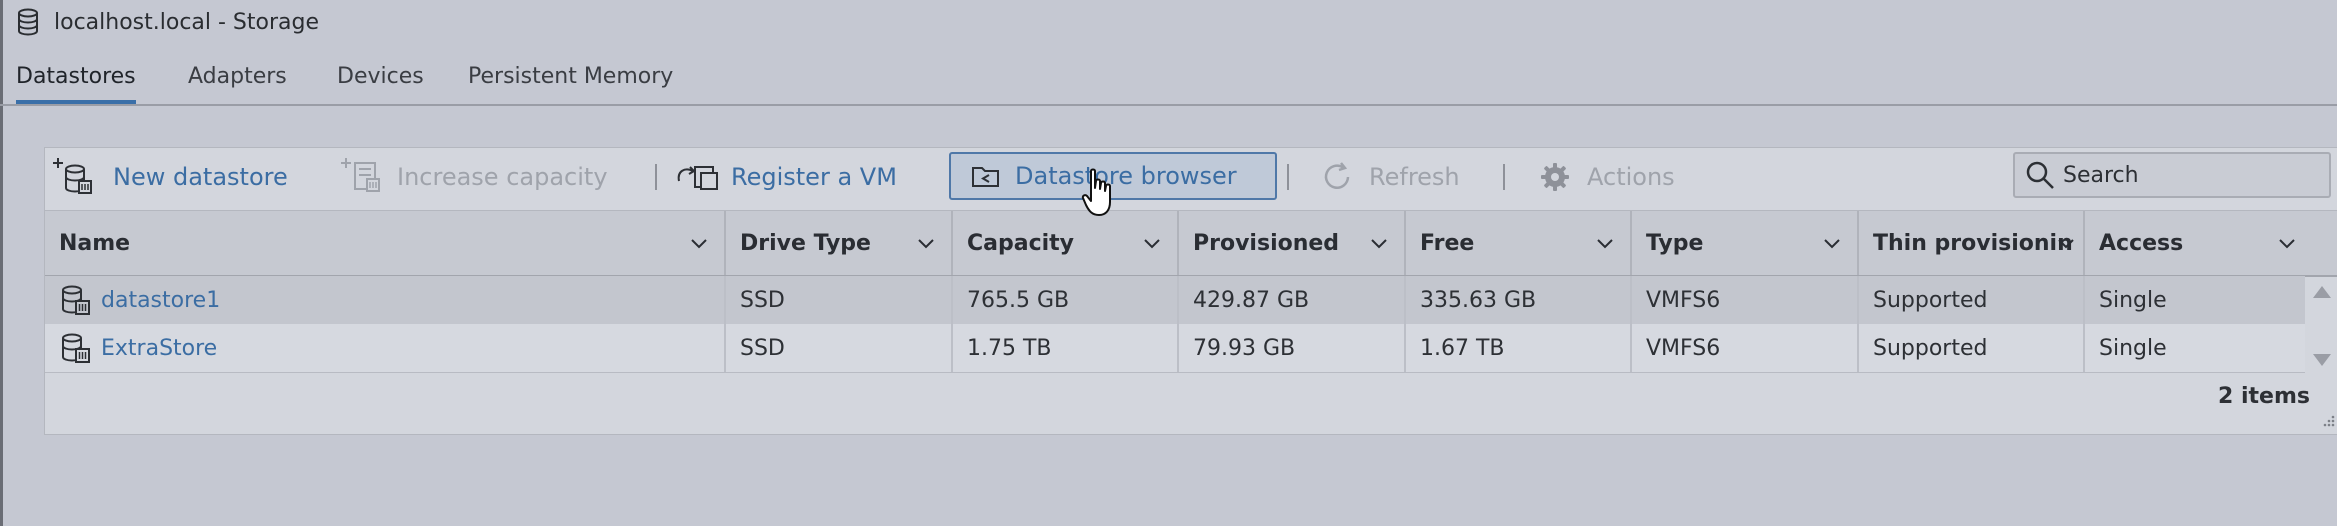 The image size is (2337, 526). Describe the element at coordinates (1447, 243) in the screenshot. I see `column-header-label: Free` at that location.